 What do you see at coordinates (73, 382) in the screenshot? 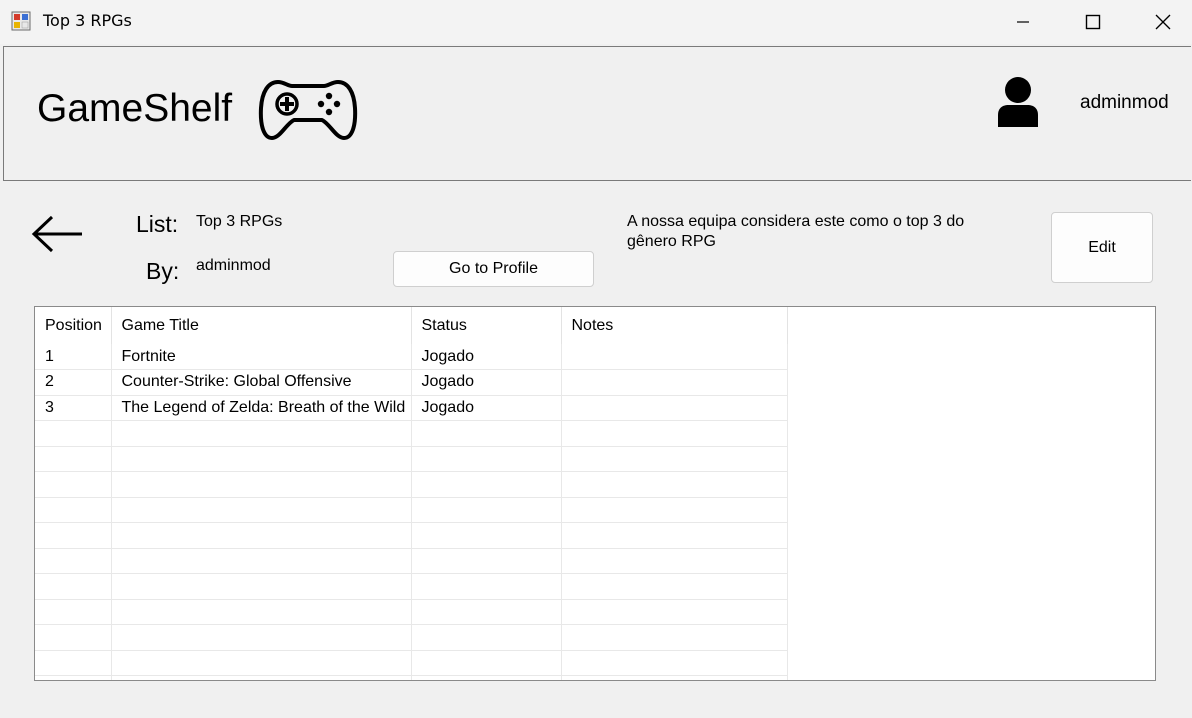
I see `cell-position: 2` at bounding box center [73, 382].